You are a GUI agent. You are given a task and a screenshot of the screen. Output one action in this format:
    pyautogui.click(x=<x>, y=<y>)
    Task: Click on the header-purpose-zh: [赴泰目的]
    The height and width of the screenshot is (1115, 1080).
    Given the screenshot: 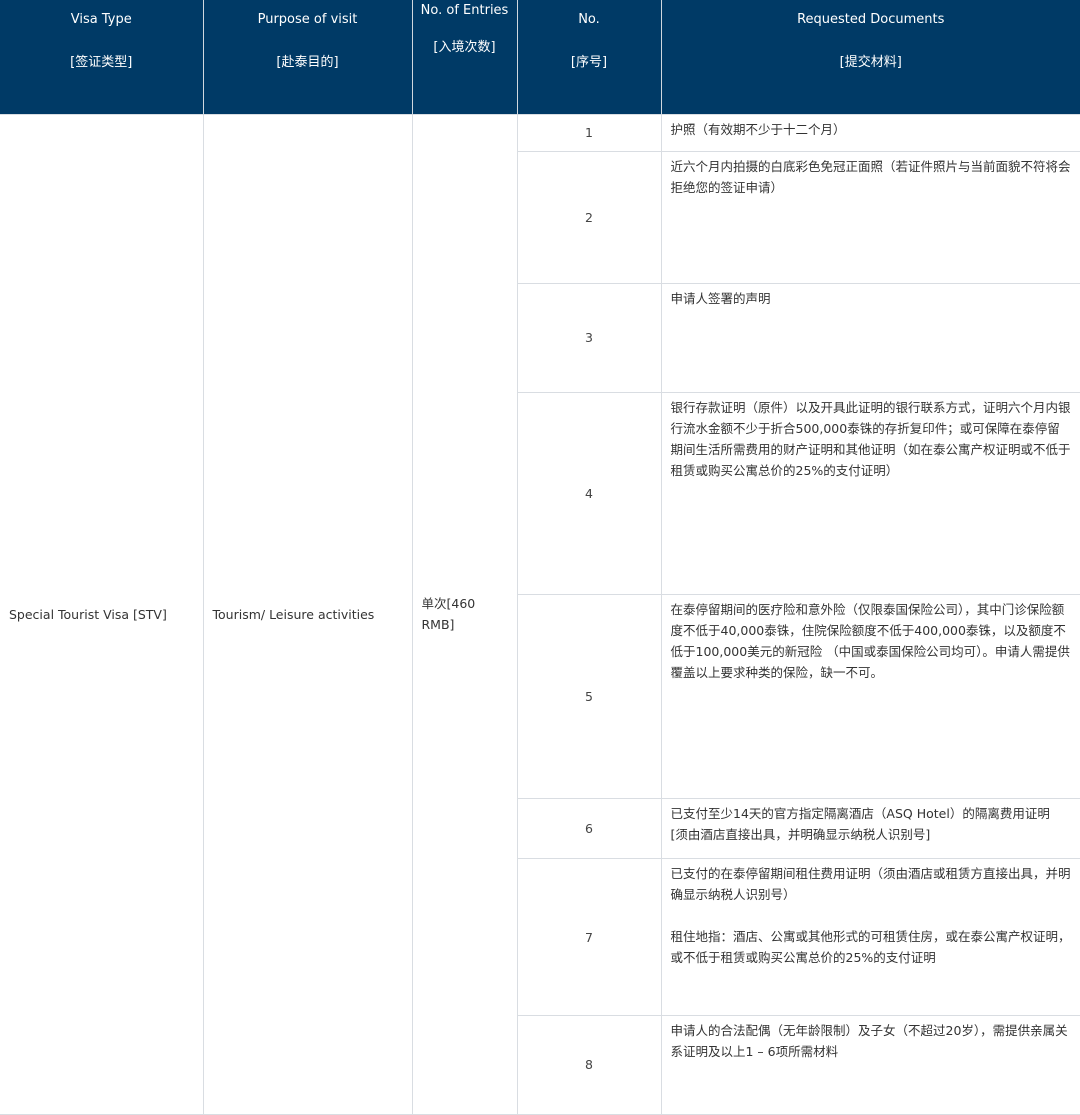 What is the action you would take?
    pyautogui.click(x=307, y=62)
    